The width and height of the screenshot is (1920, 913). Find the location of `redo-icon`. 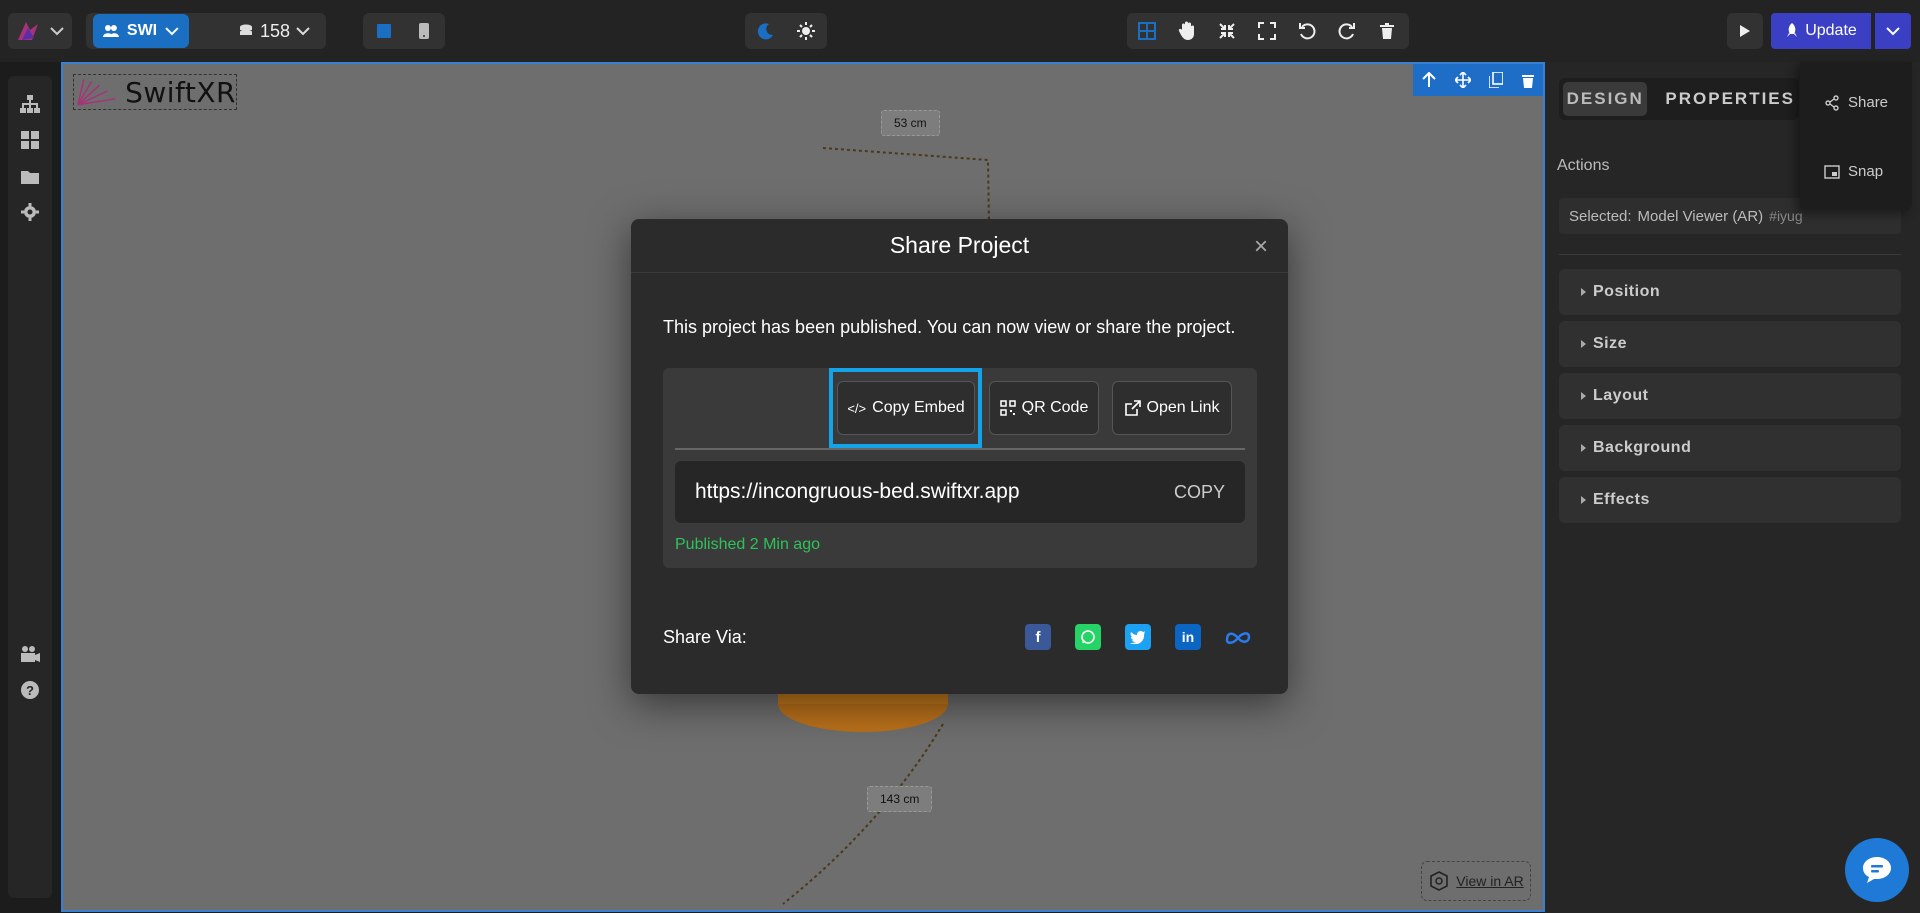

redo-icon is located at coordinates (1346, 31).